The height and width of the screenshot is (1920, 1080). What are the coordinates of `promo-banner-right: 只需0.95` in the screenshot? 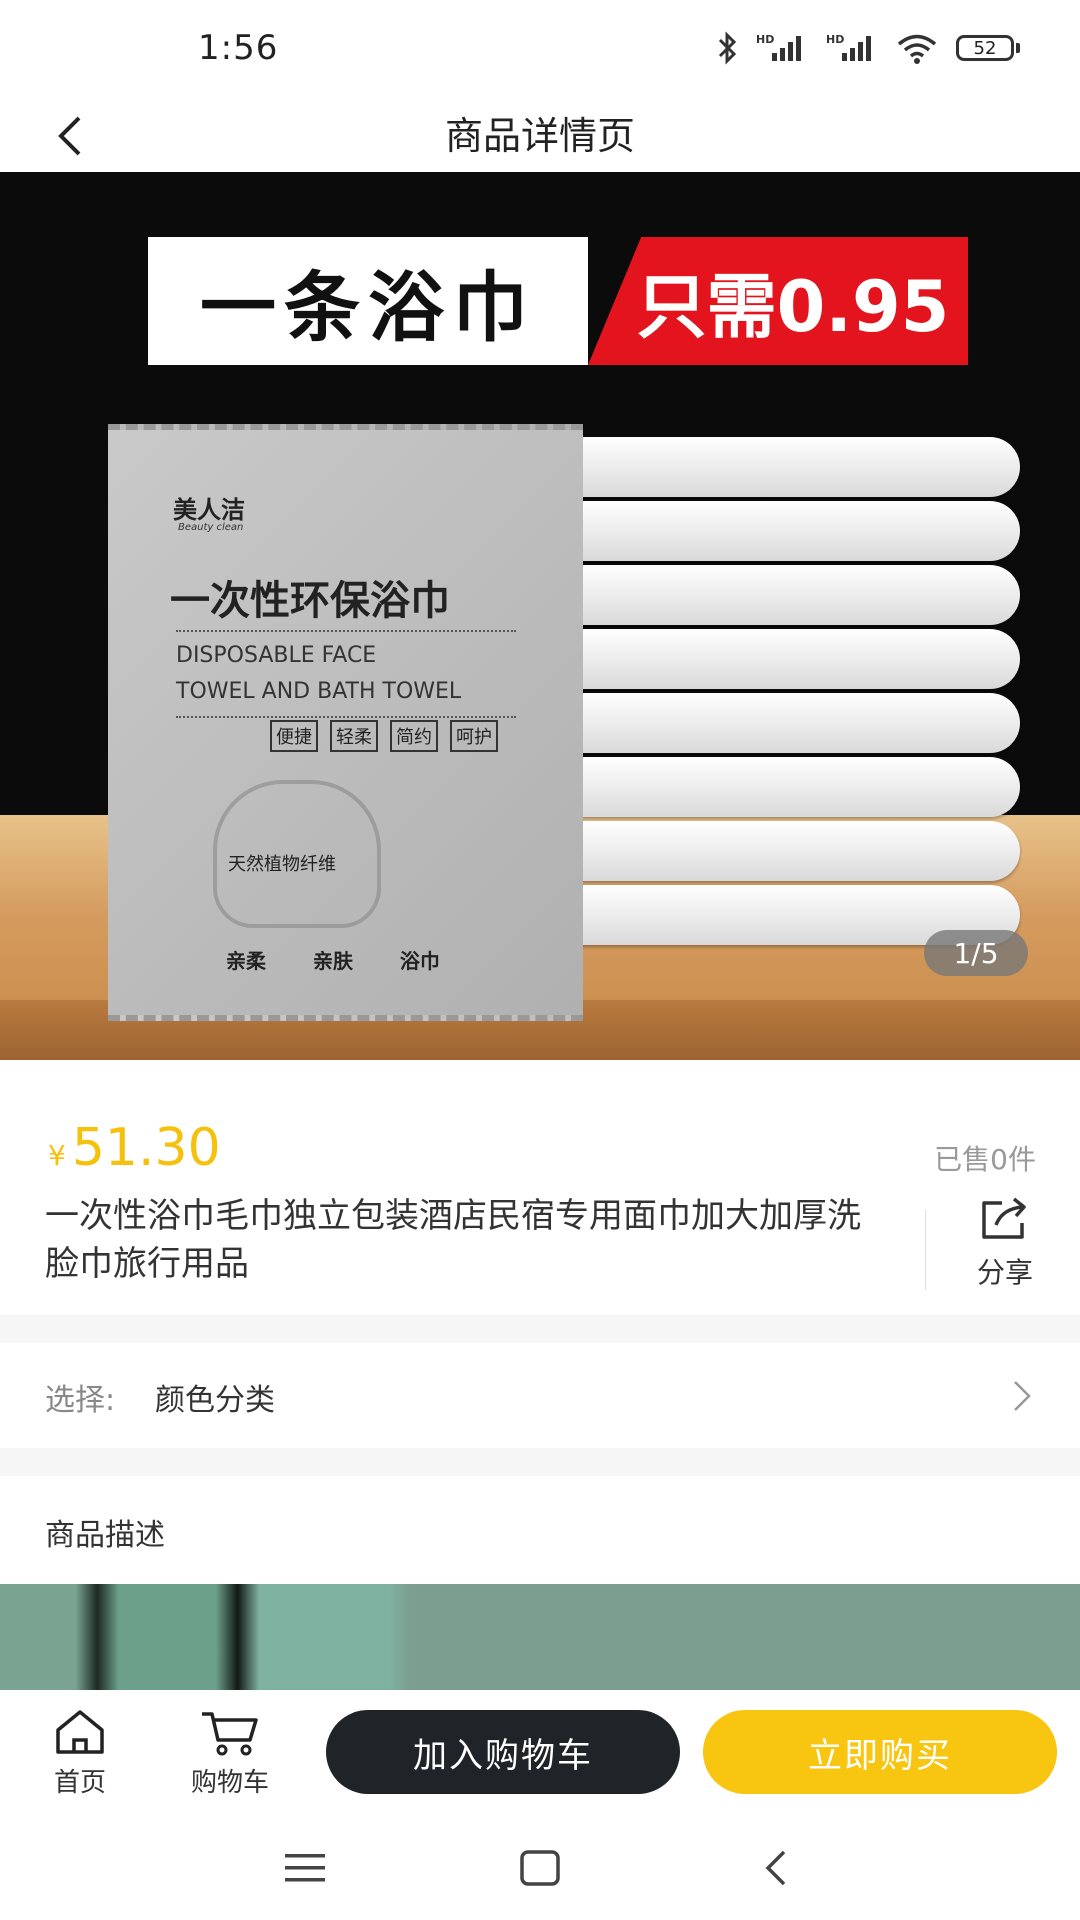 It's located at (778, 301).